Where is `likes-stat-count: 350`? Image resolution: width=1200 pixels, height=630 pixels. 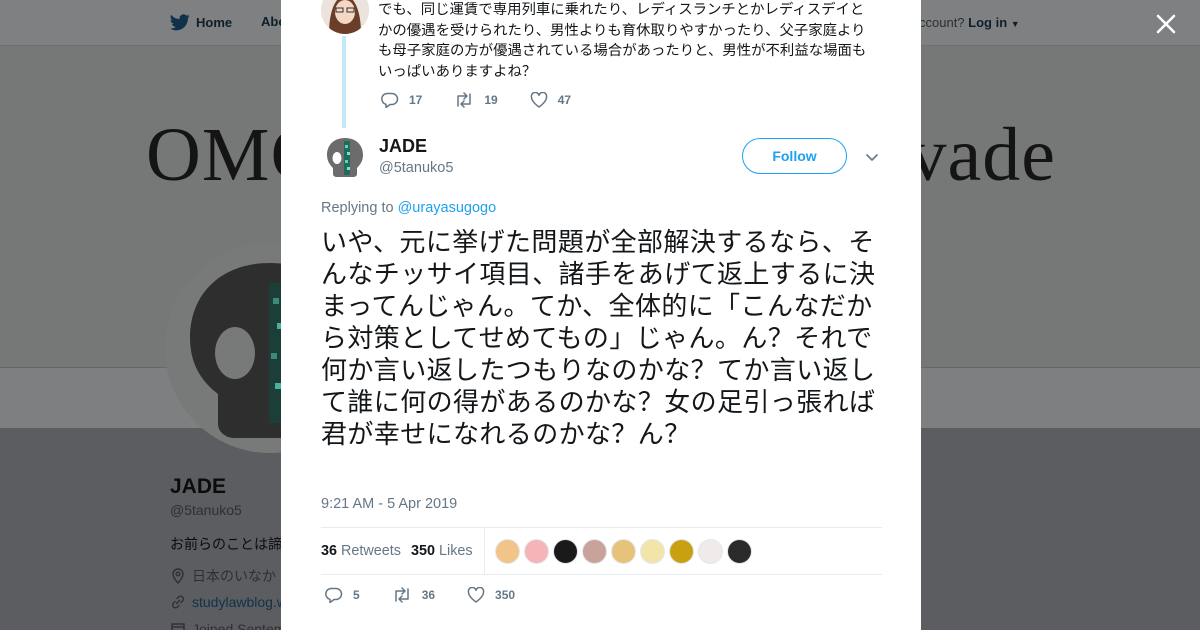 likes-stat-count: 350 is located at coordinates (423, 551).